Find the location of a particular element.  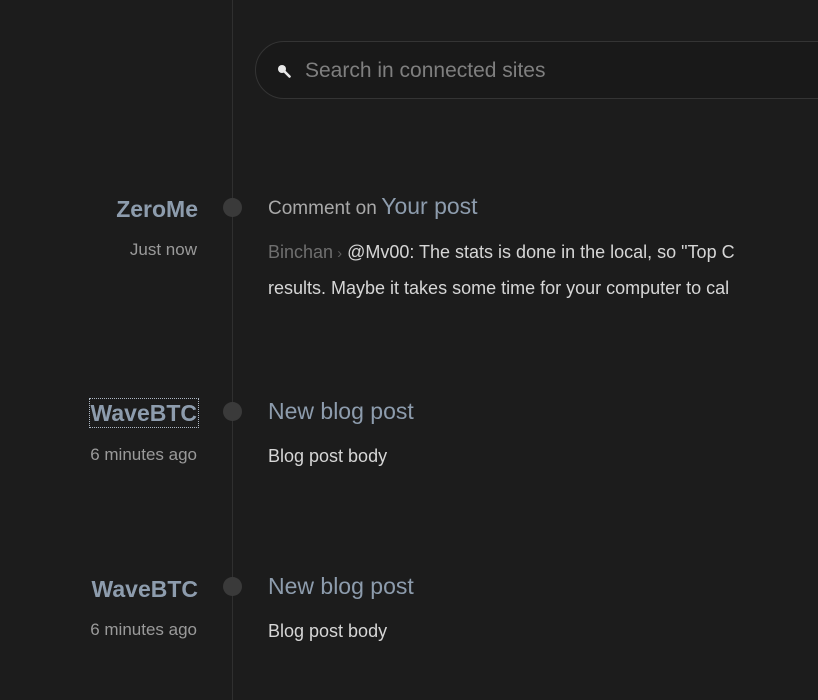

feed-title: Comment on Your post is located at coordinates (373, 208).